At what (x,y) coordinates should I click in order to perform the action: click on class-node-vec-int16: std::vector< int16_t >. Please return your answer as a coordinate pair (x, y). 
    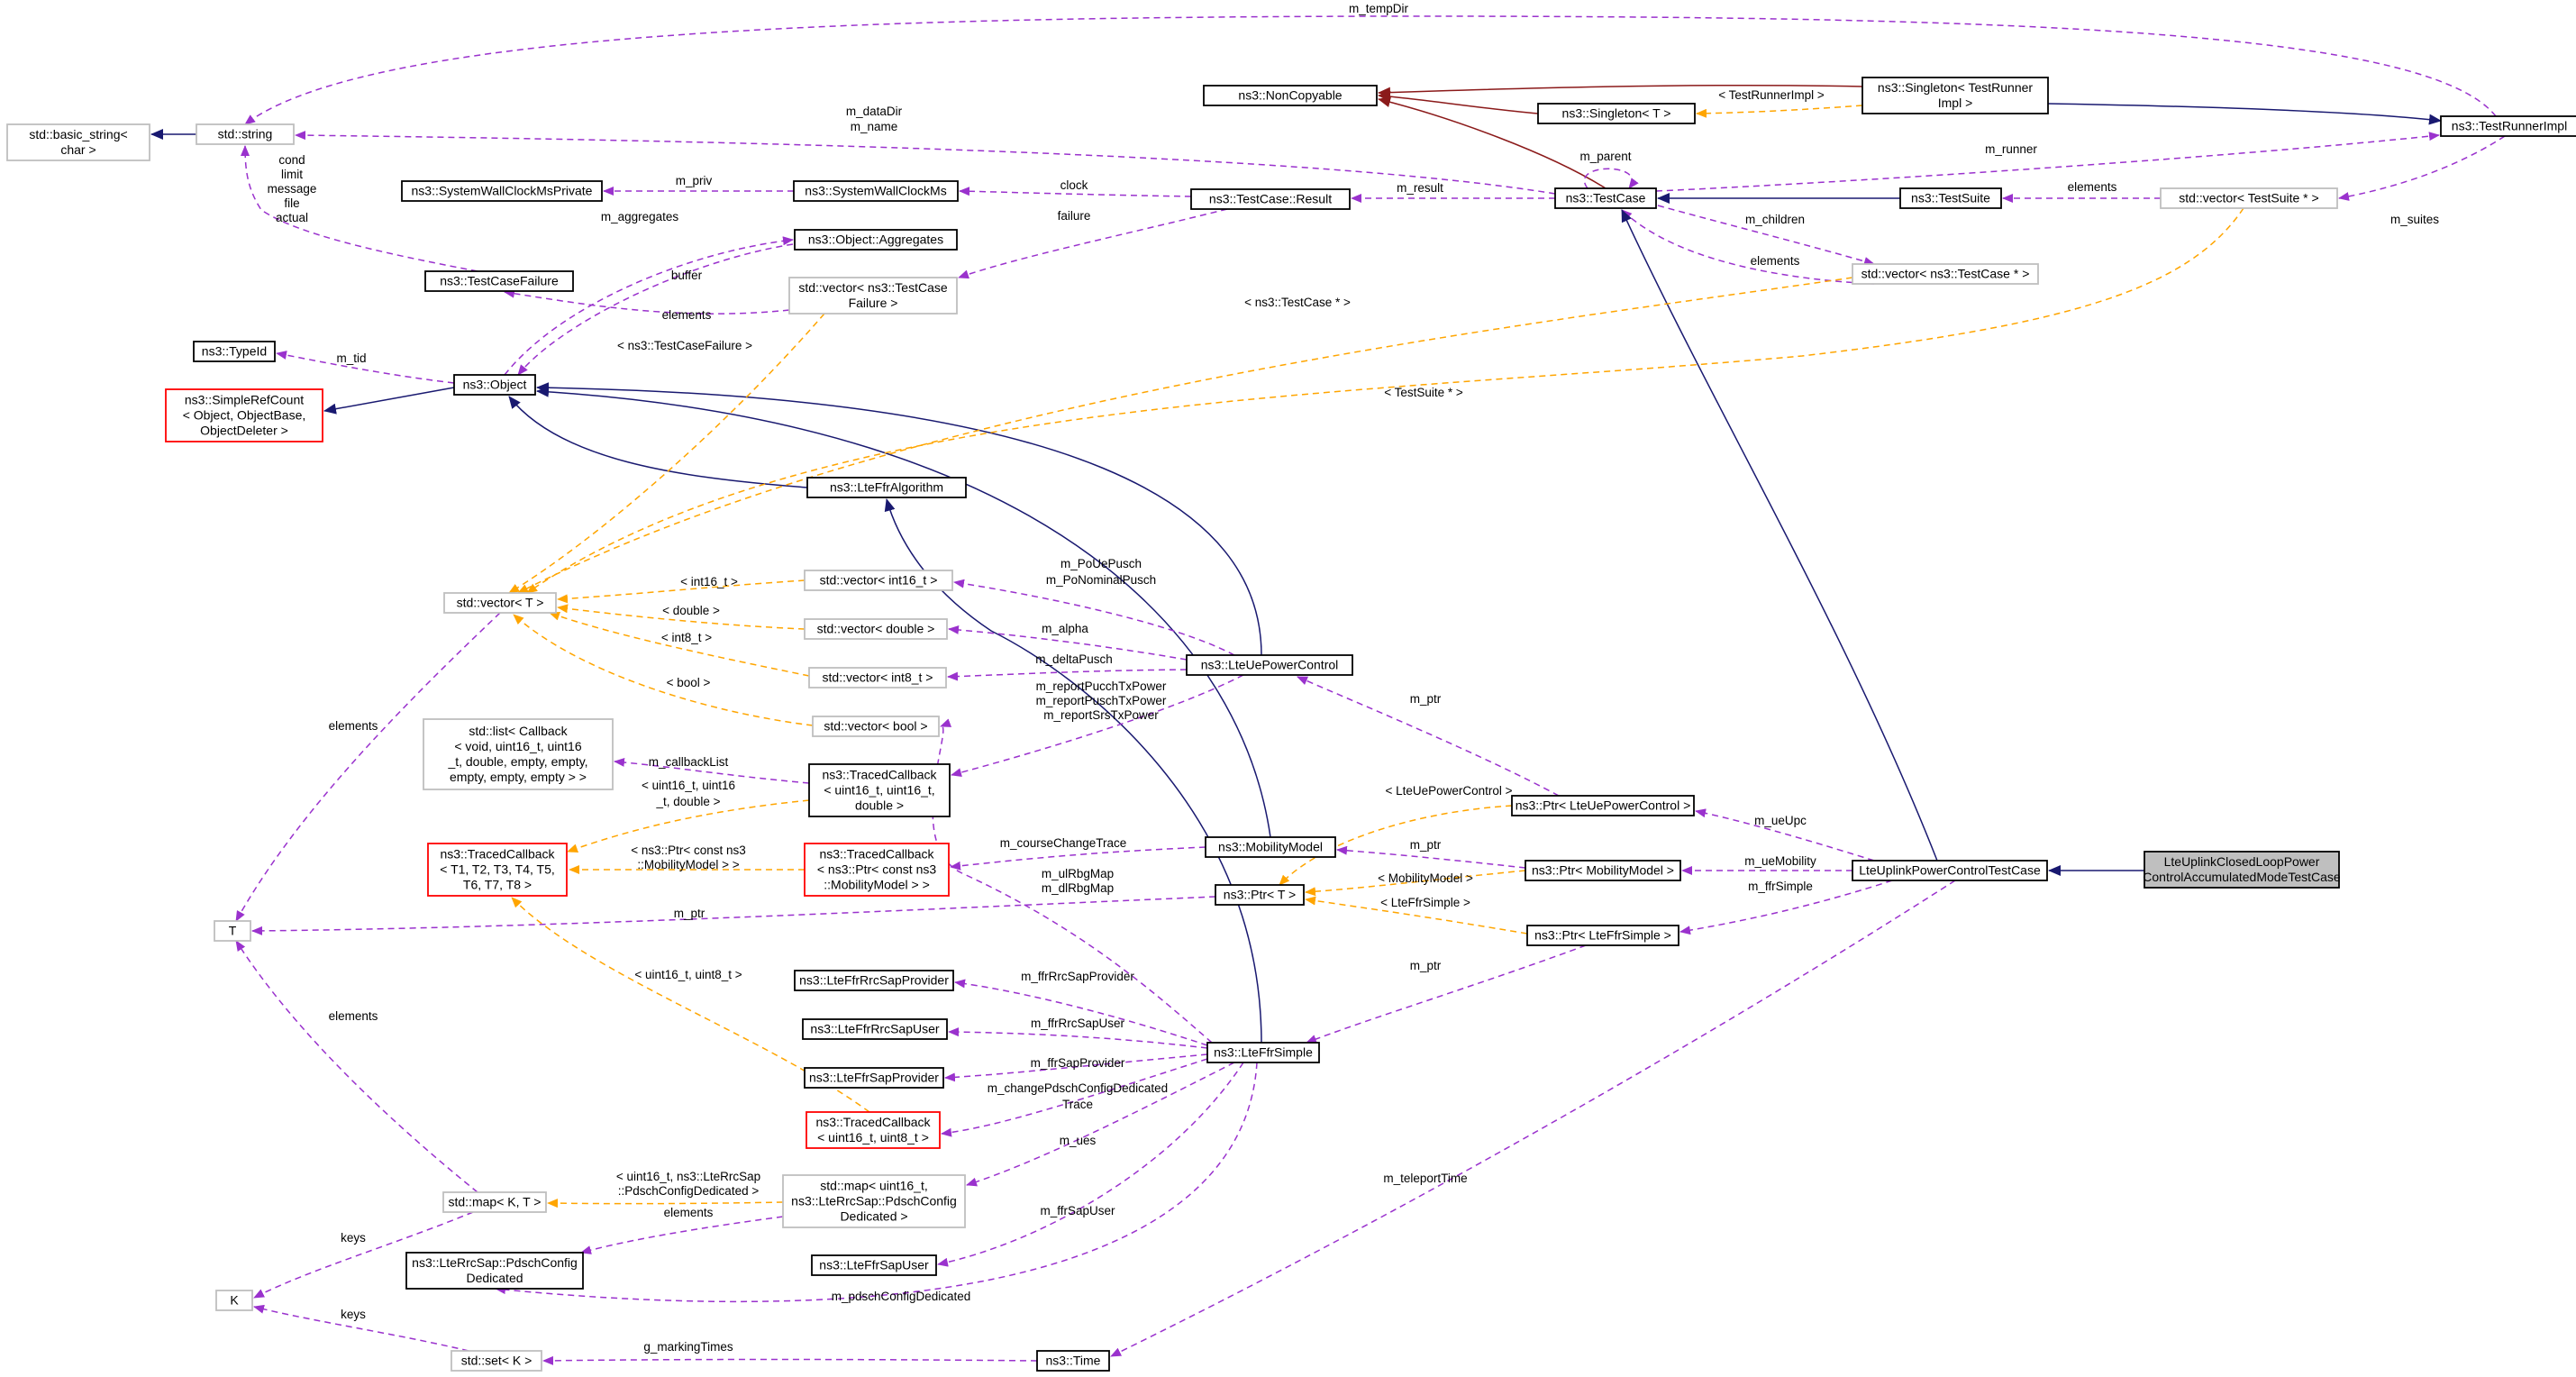
    Looking at the image, I should click on (878, 580).